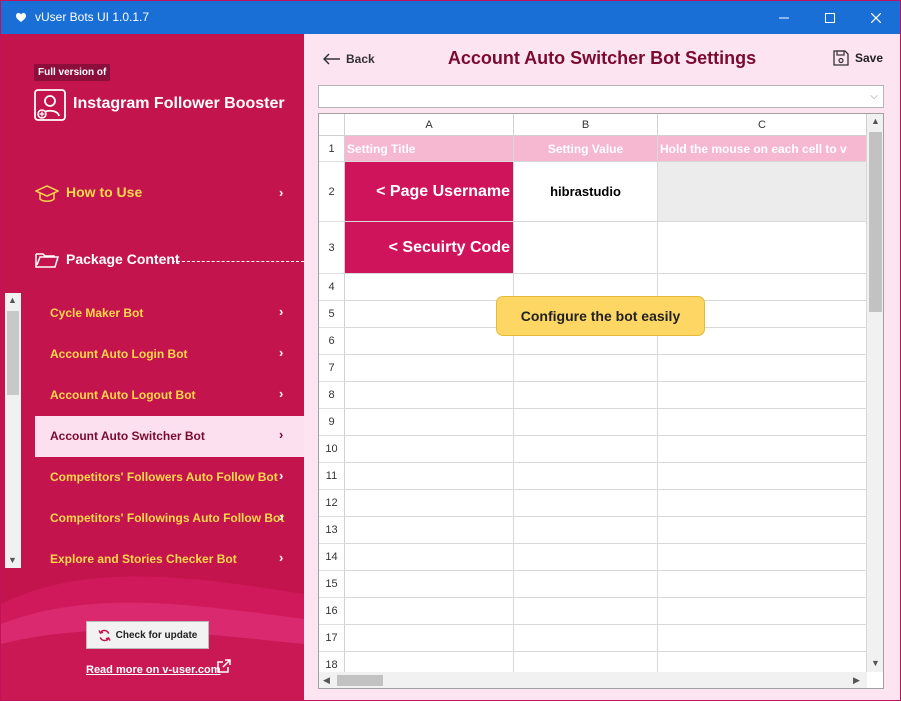 The width and height of the screenshot is (901, 701). Describe the element at coordinates (856, 680) in the screenshot. I see `scroll-right-icon: ▶` at that location.